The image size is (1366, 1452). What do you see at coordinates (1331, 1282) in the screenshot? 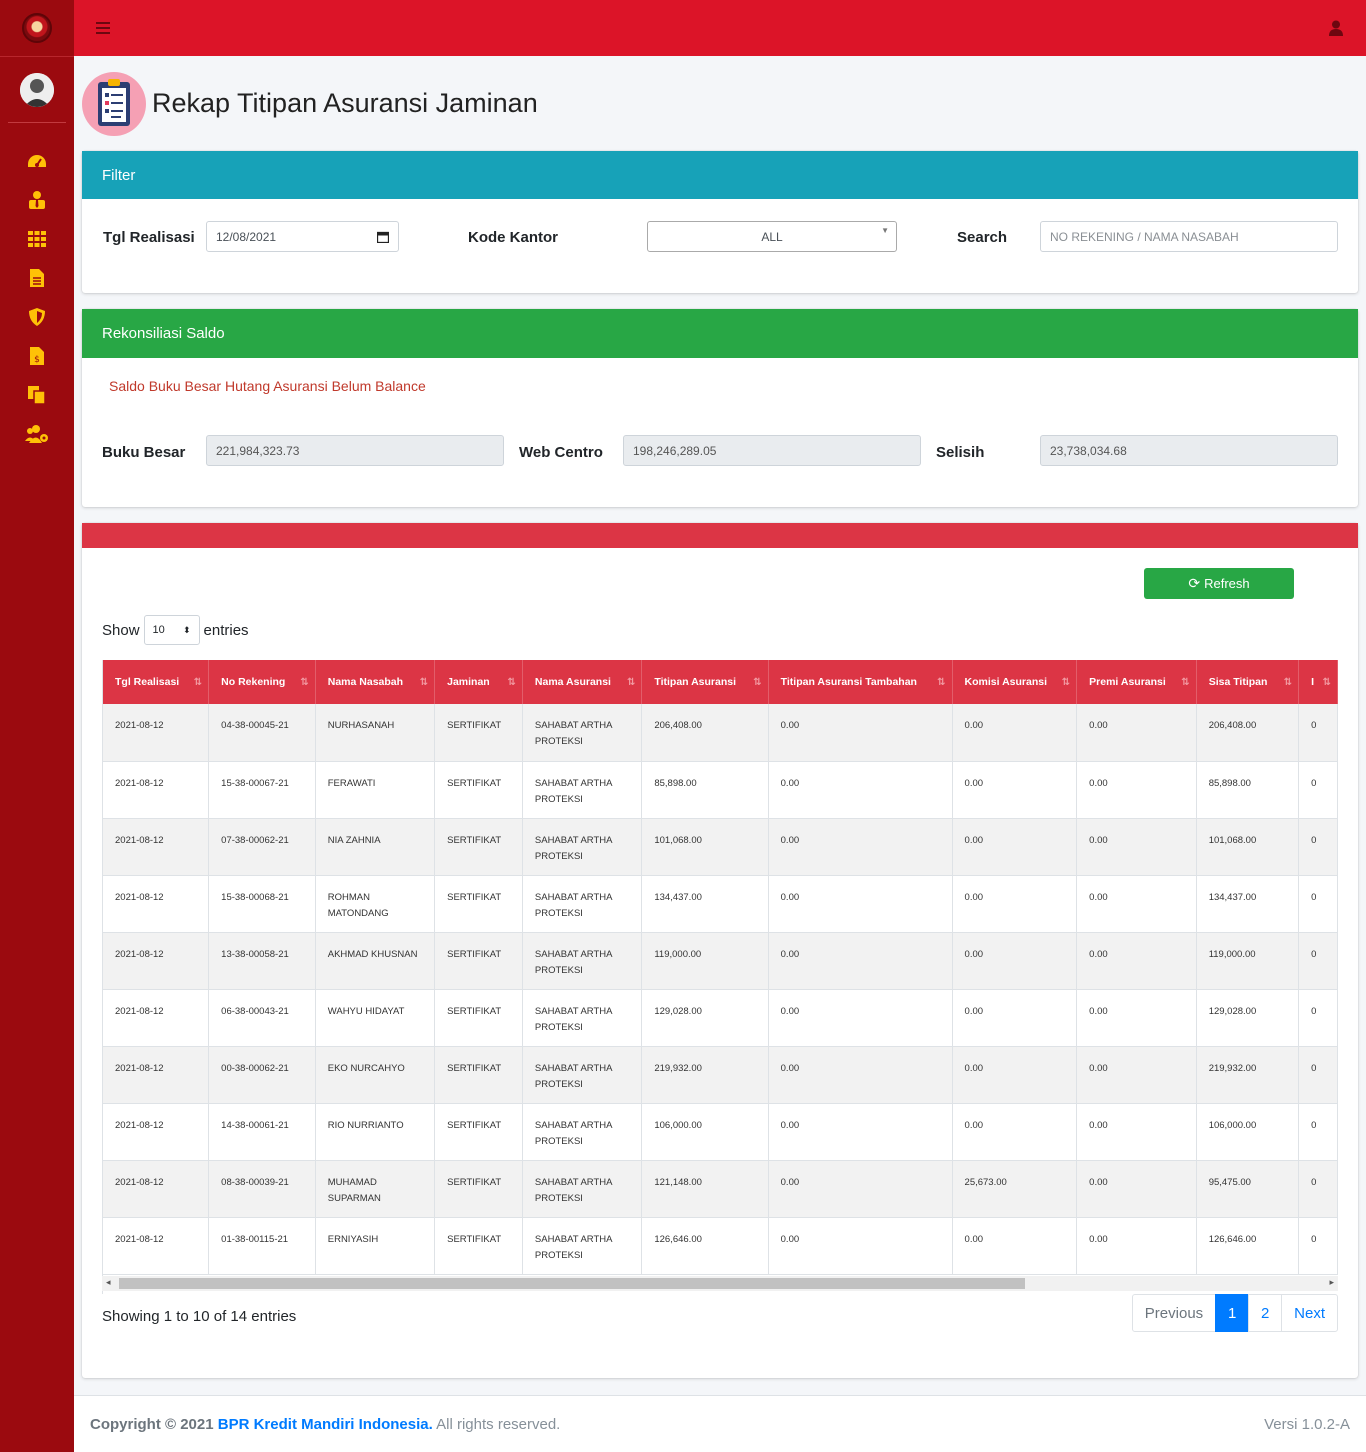
I see `scroll-right-icon: ▸` at bounding box center [1331, 1282].